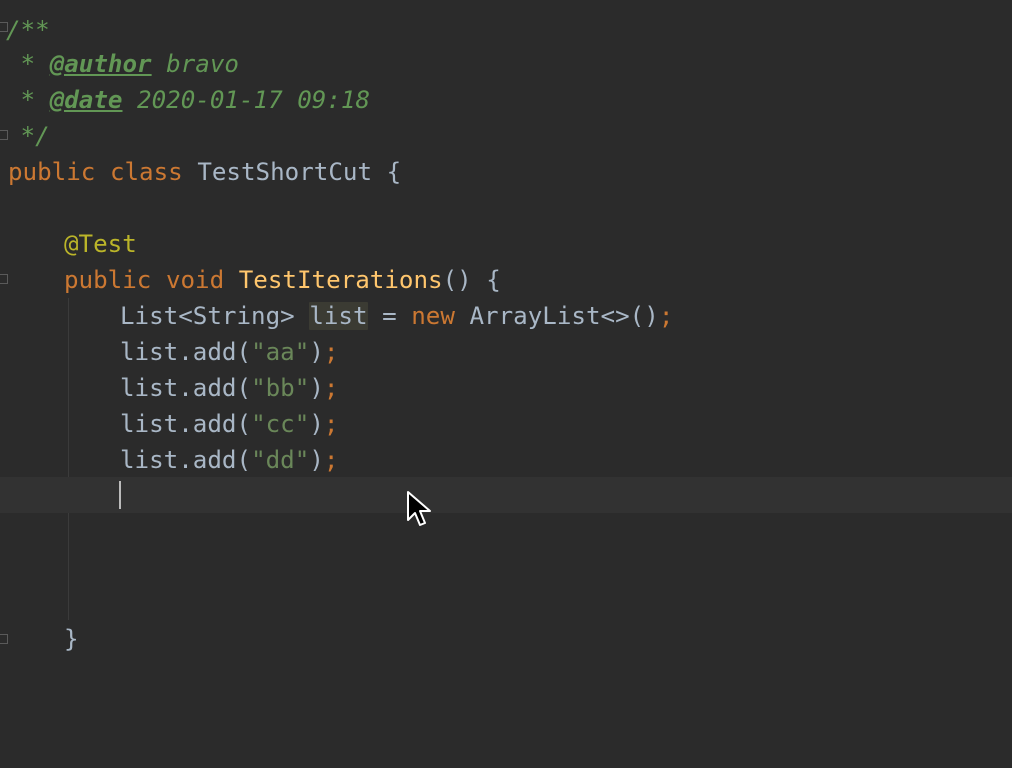 The image size is (1012, 768). I want to click on current-line-highlight, so click(506, 495).